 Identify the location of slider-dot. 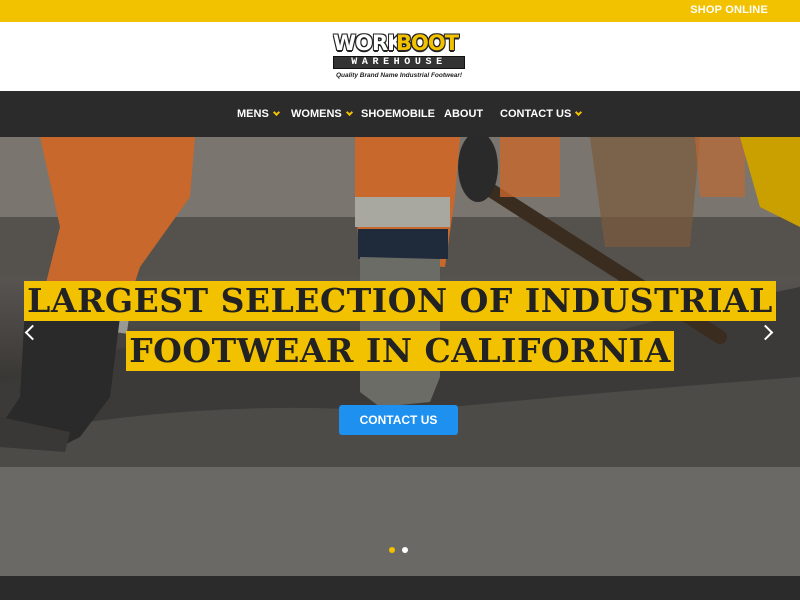
(405, 550).